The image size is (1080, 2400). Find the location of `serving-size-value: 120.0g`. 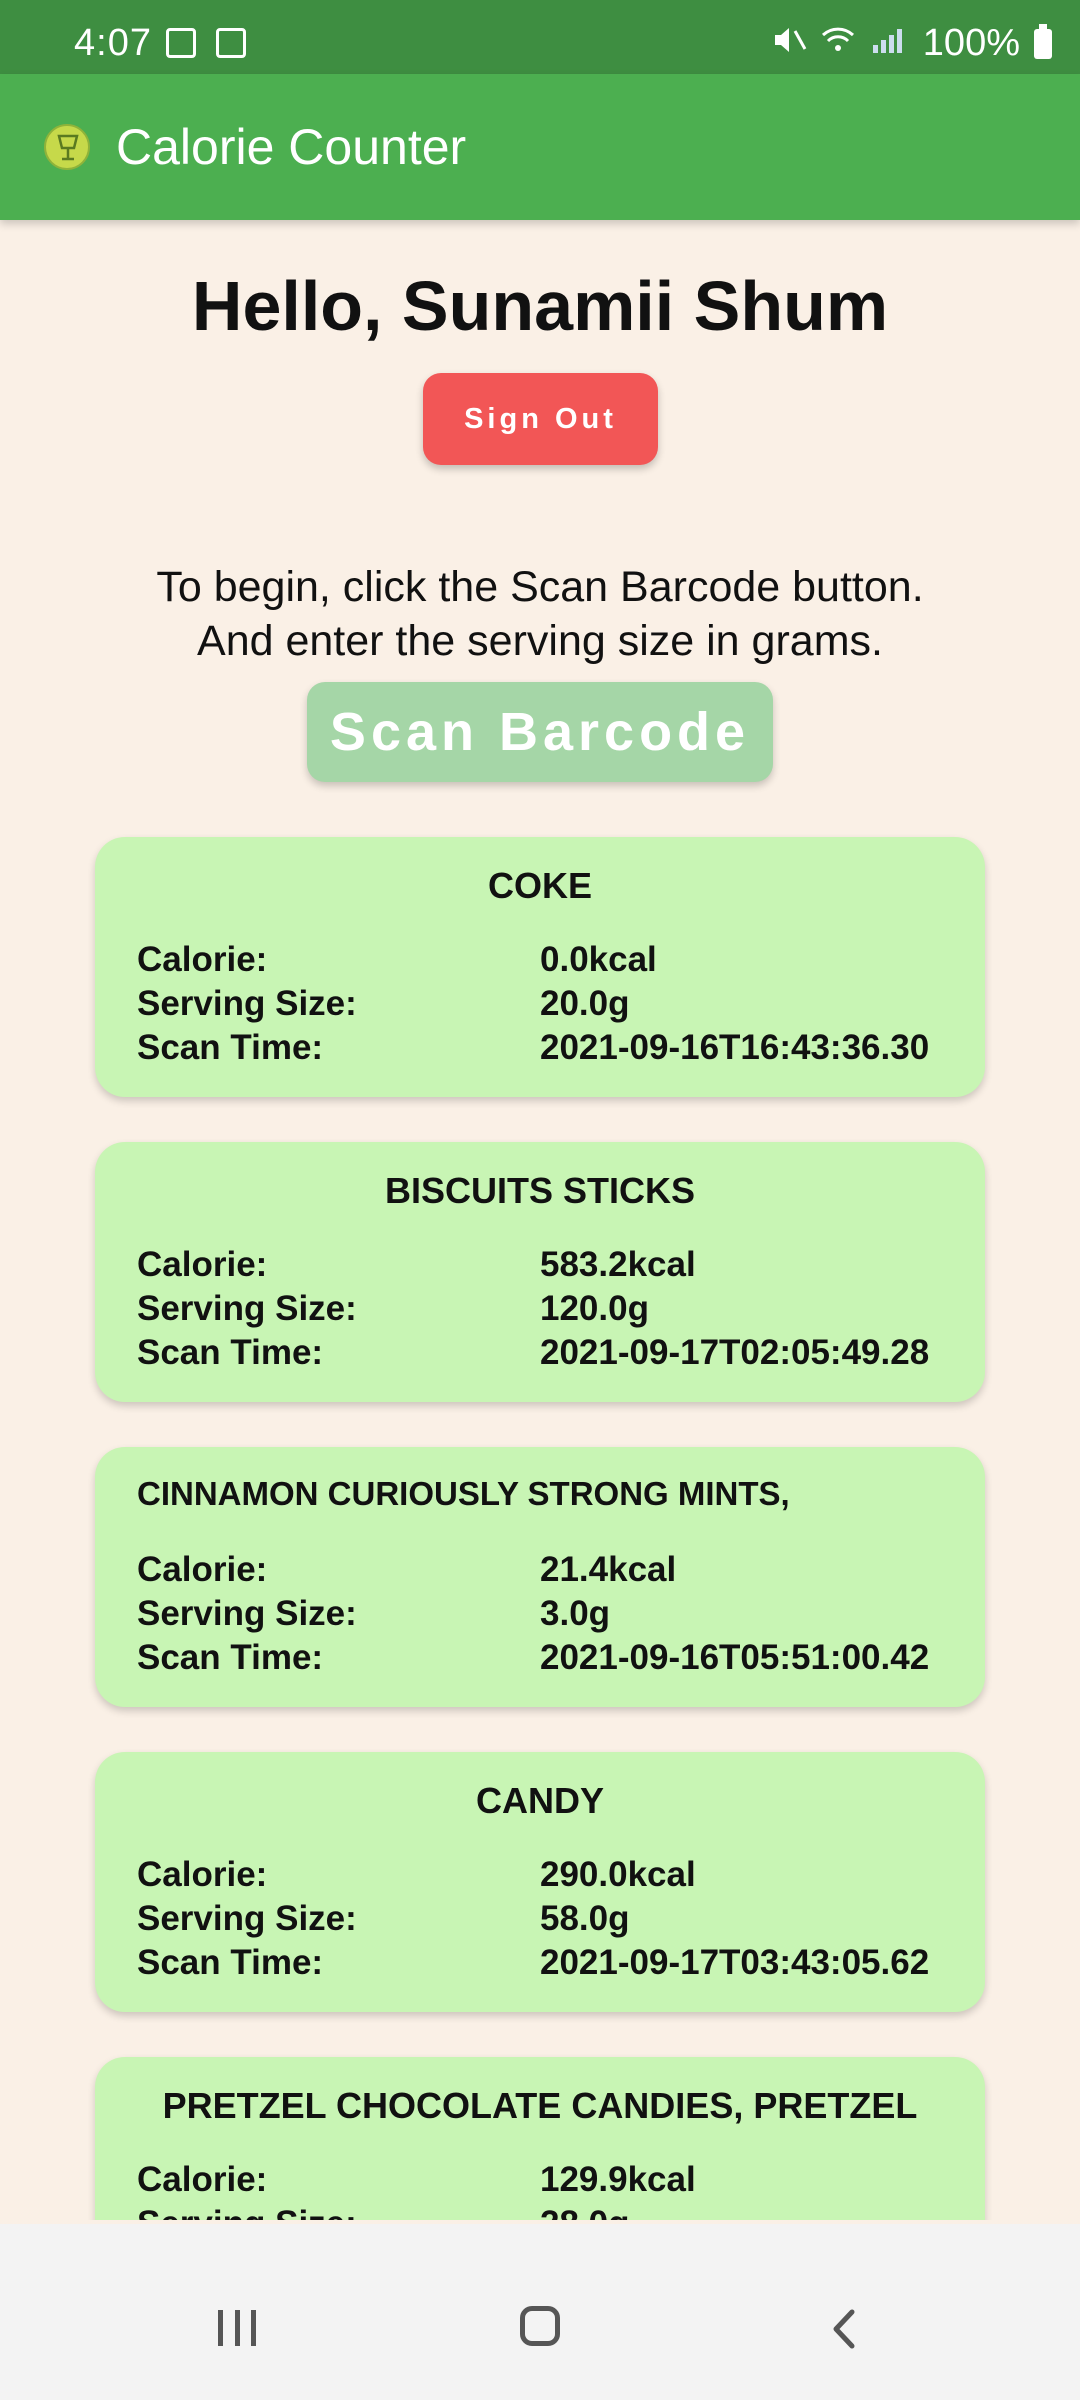

serving-size-value: 120.0g is located at coordinates (594, 1308).